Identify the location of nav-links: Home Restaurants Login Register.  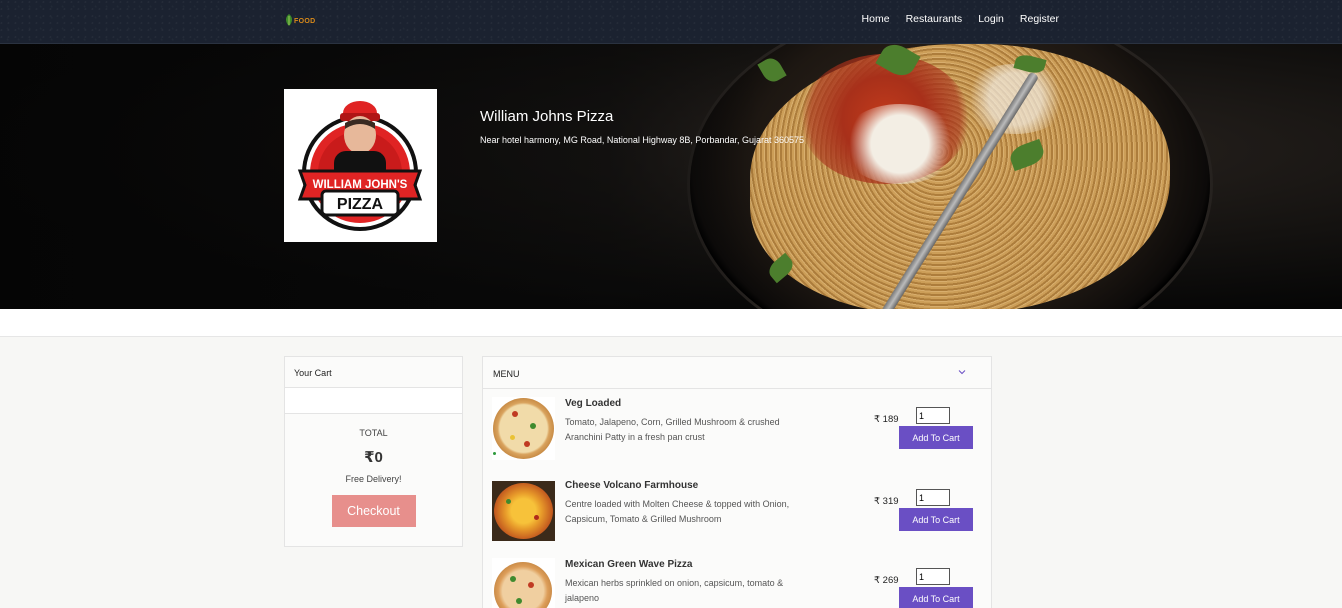
(960, 19).